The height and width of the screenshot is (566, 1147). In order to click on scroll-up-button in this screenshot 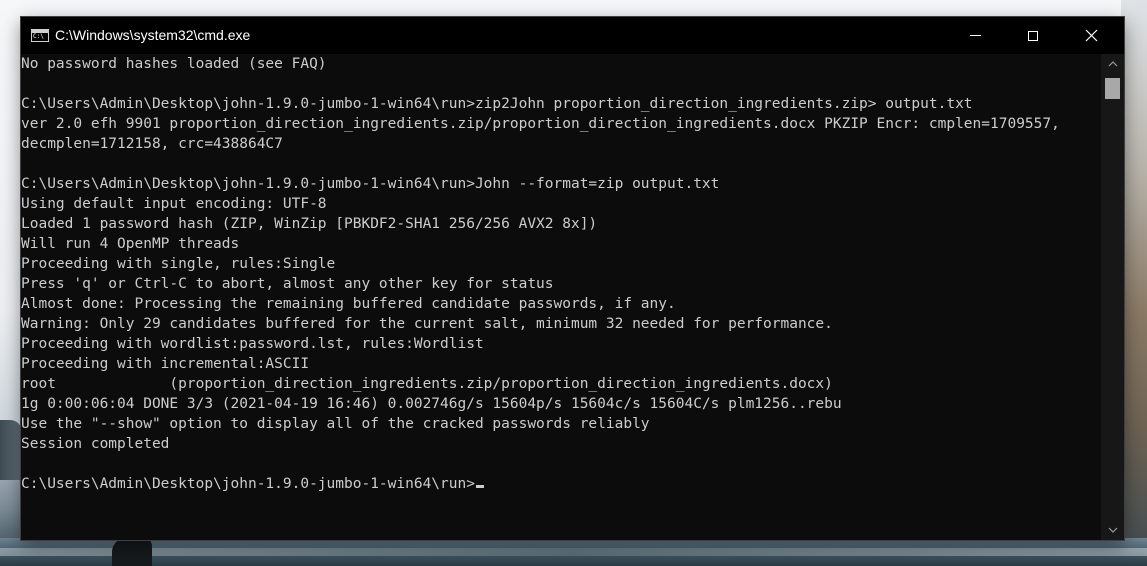, I will do `click(1112, 64)`.